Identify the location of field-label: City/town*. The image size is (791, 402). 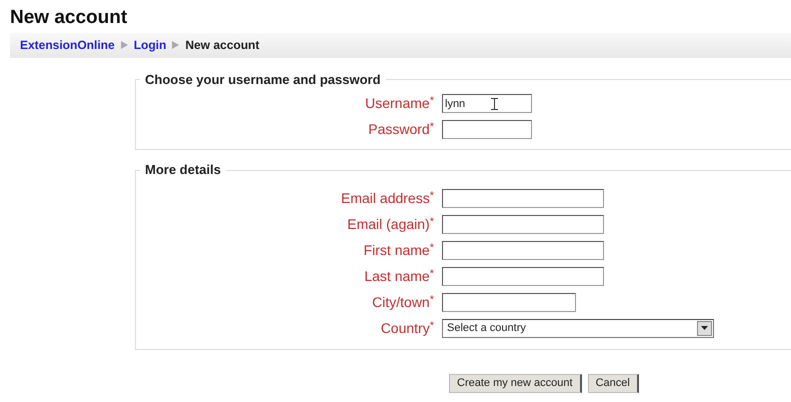
(403, 302).